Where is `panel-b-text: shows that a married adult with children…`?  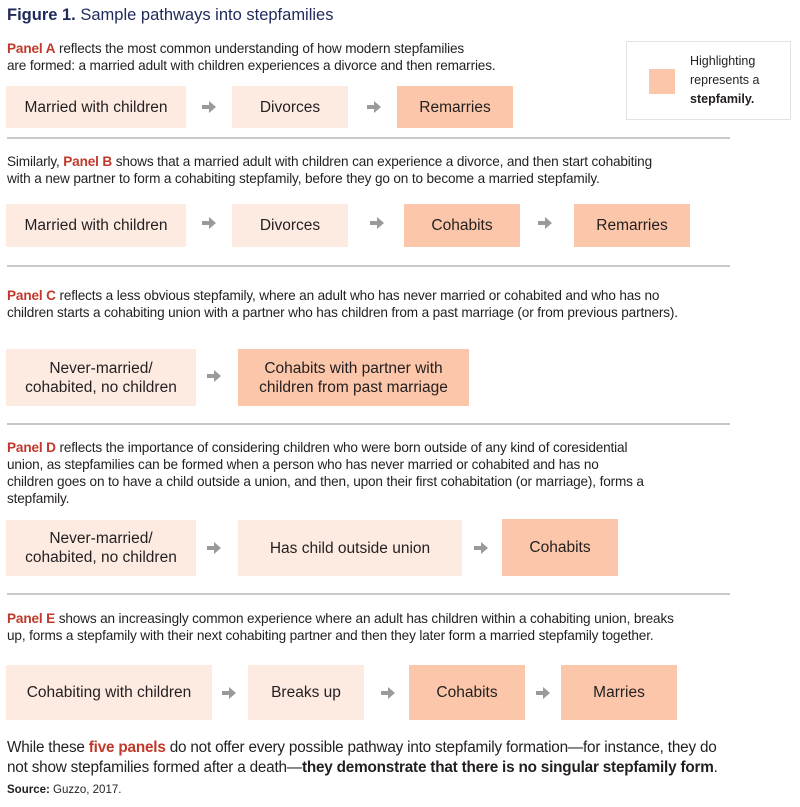 panel-b-text: shows that a married adult with children… is located at coordinates (382, 161).